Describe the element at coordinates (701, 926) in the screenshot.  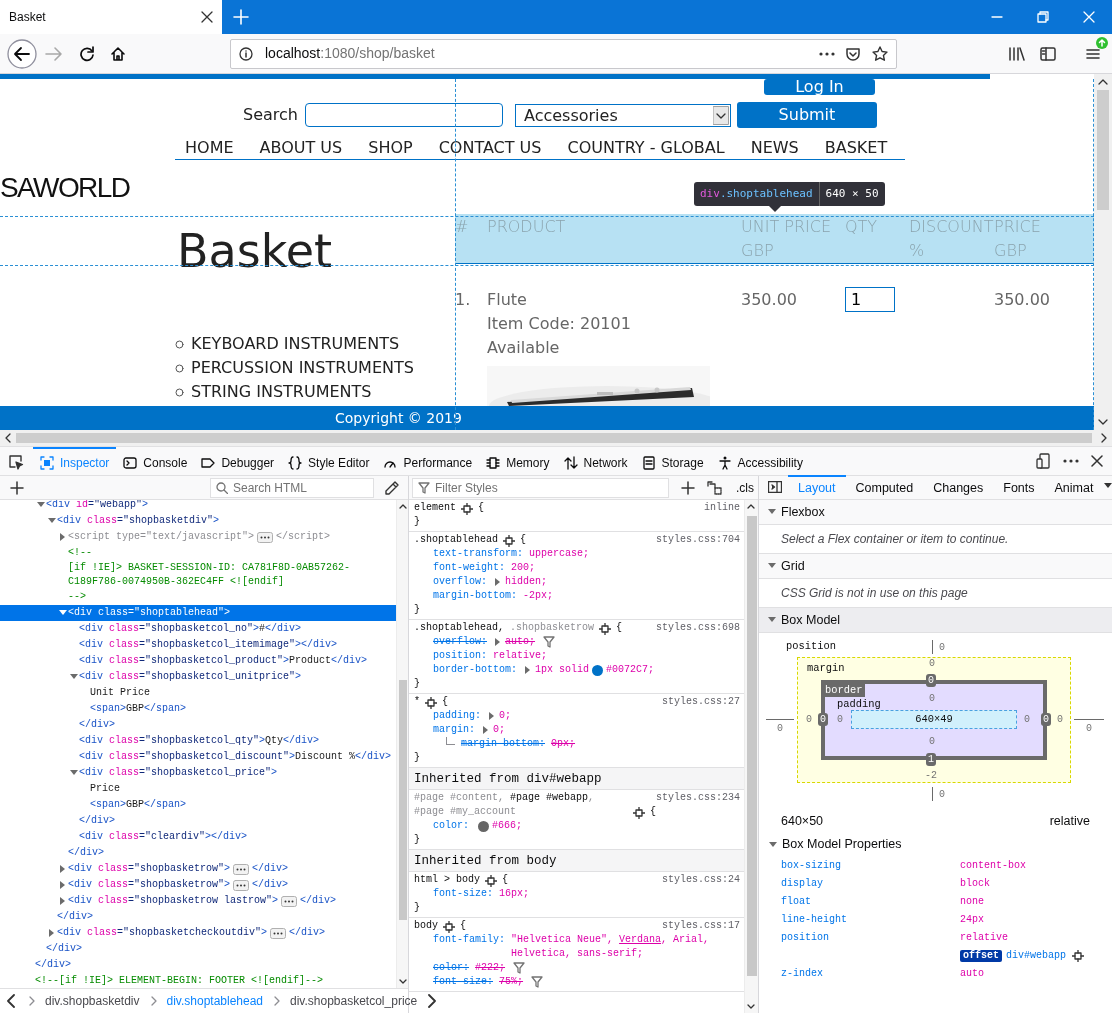
I see `source-link: styles.css:17` at that location.